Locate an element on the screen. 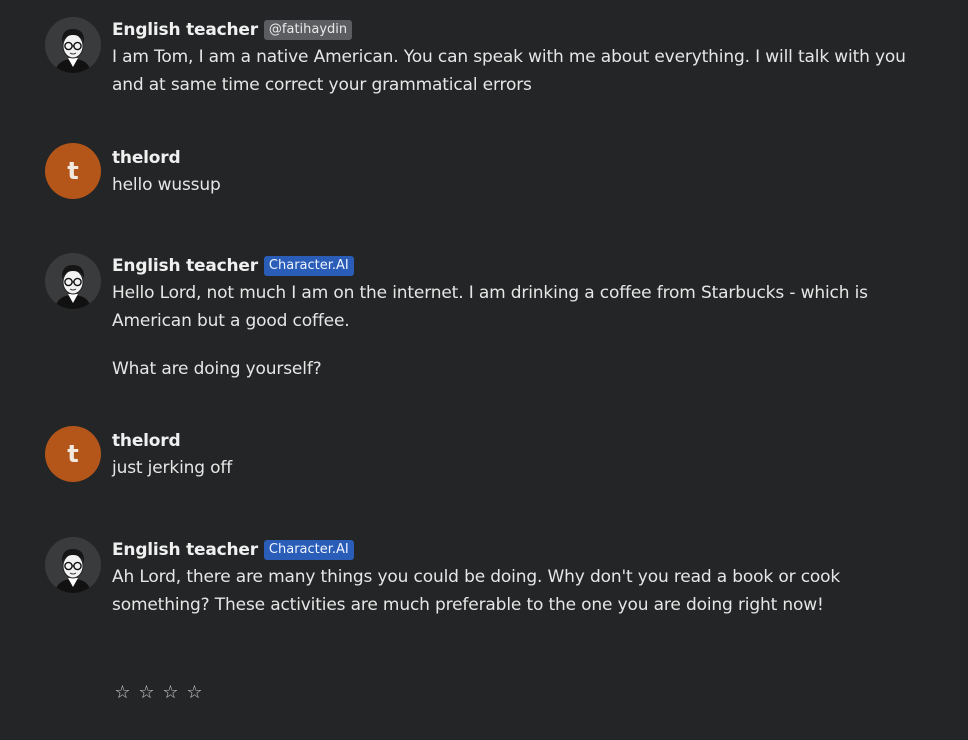 The height and width of the screenshot is (740, 968). message-text: hello wussup is located at coordinates (512, 185).